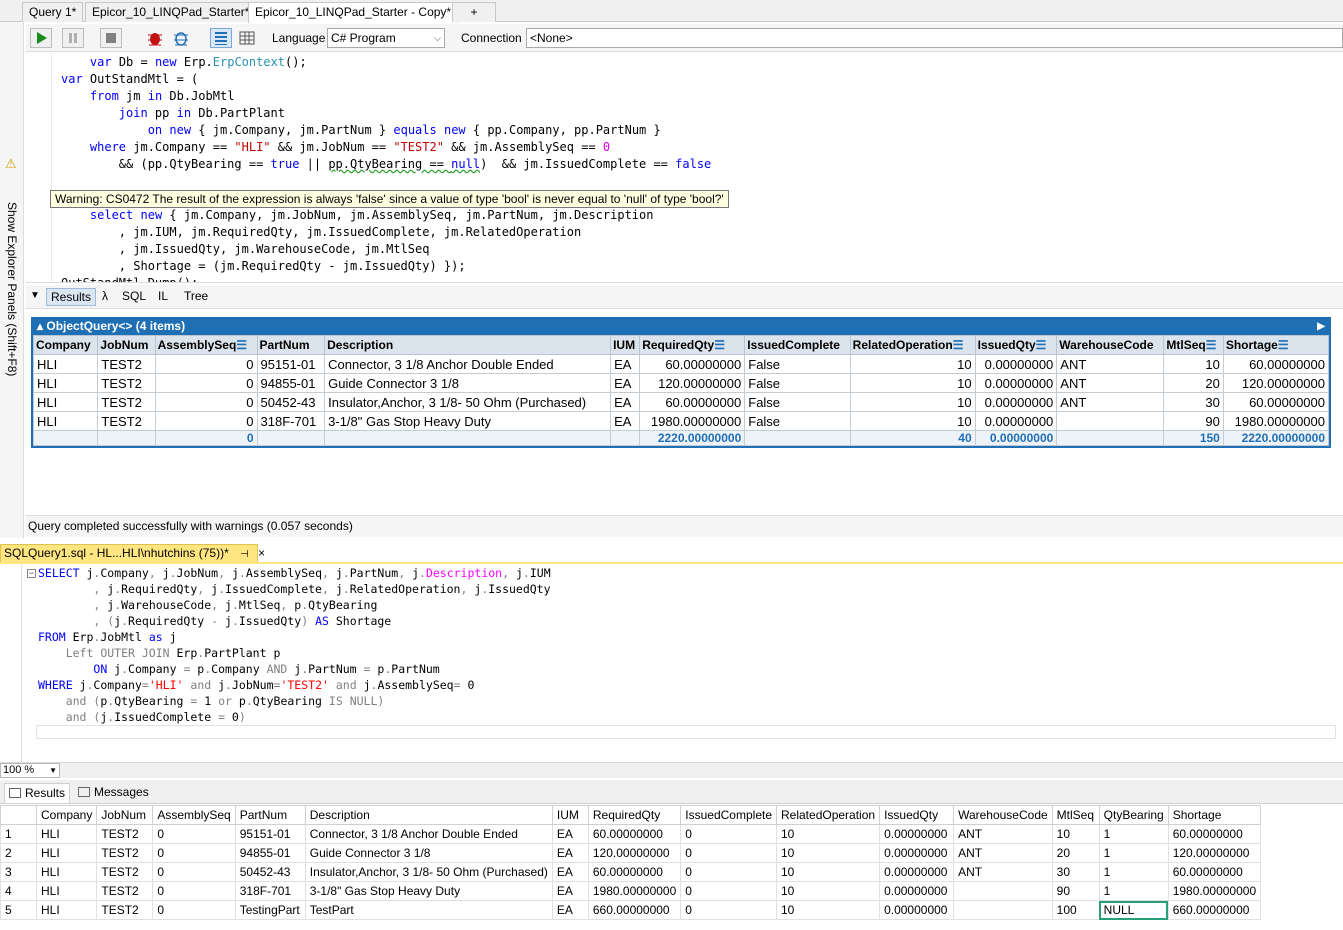 This screenshot has height=930, width=1343. I want to click on explorer-sidebar: Show Explorer Panels (Shift+F8) ⚠, so click(12, 280).